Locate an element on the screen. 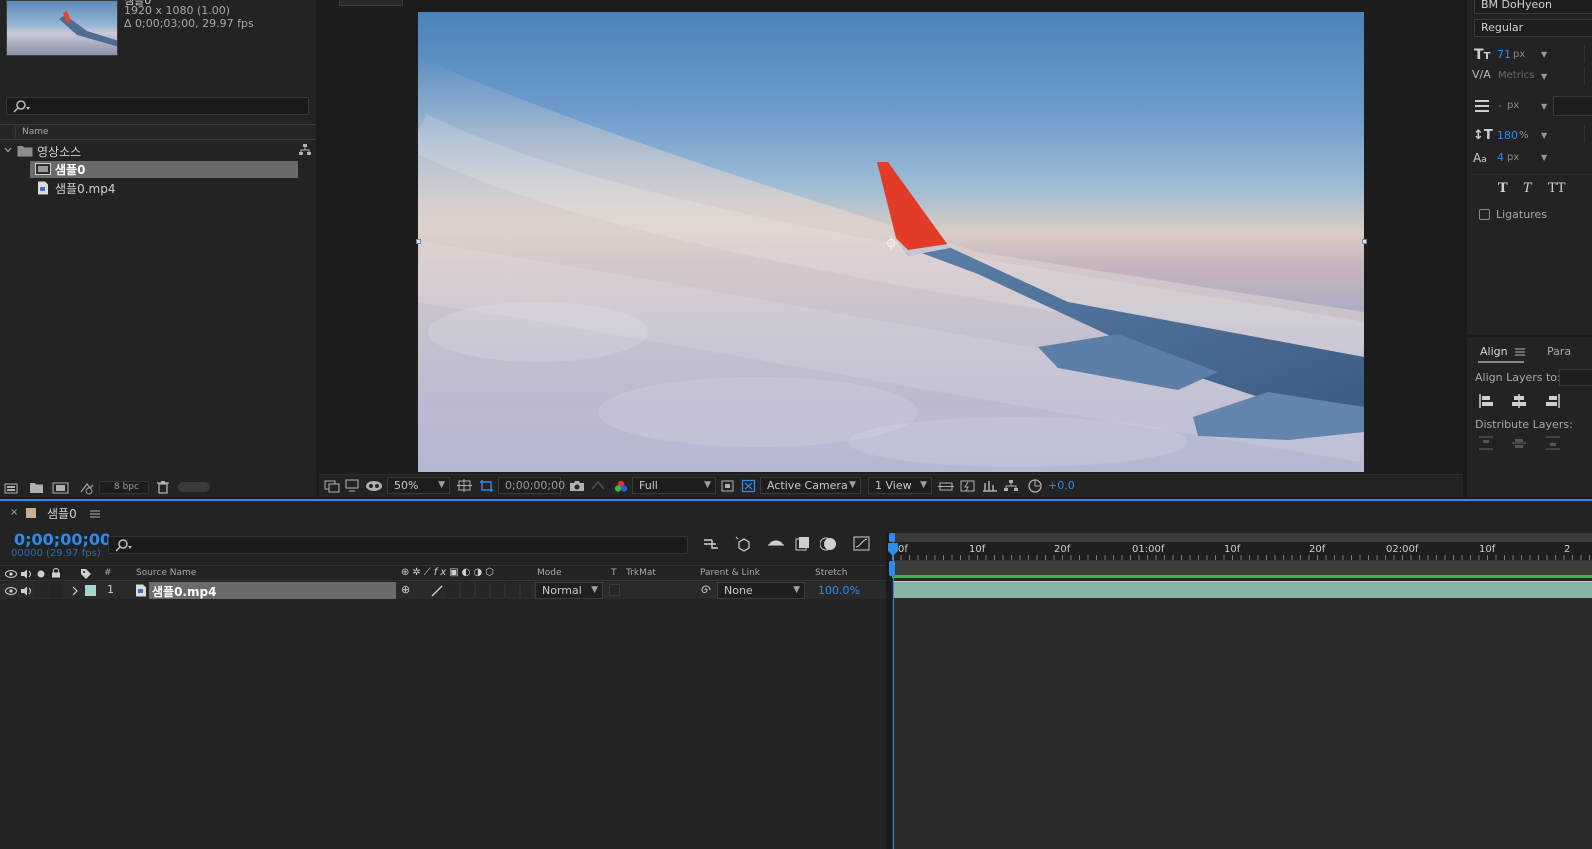 This screenshot has width=1592, height=849. interpret-footage-icon is located at coordinates (13, 488).